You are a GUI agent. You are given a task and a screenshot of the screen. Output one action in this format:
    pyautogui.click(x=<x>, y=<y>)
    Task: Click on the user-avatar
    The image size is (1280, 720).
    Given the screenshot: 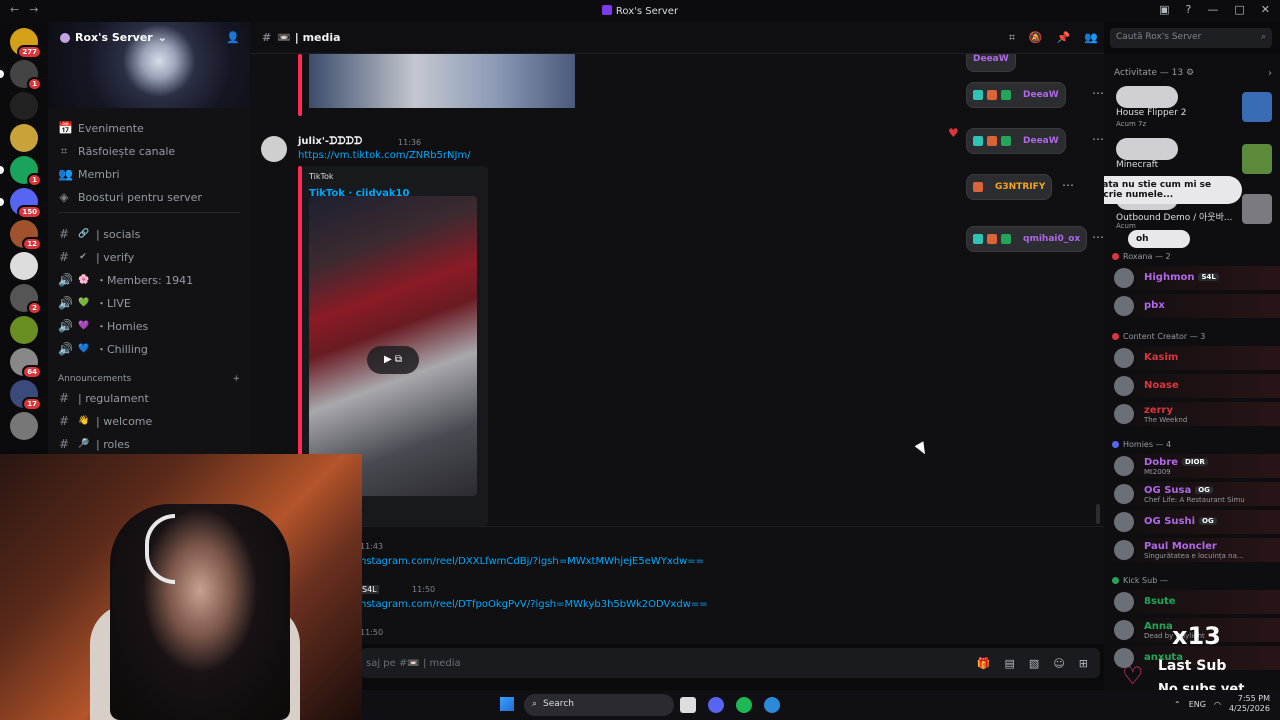 What is the action you would take?
    pyautogui.click(x=274, y=149)
    